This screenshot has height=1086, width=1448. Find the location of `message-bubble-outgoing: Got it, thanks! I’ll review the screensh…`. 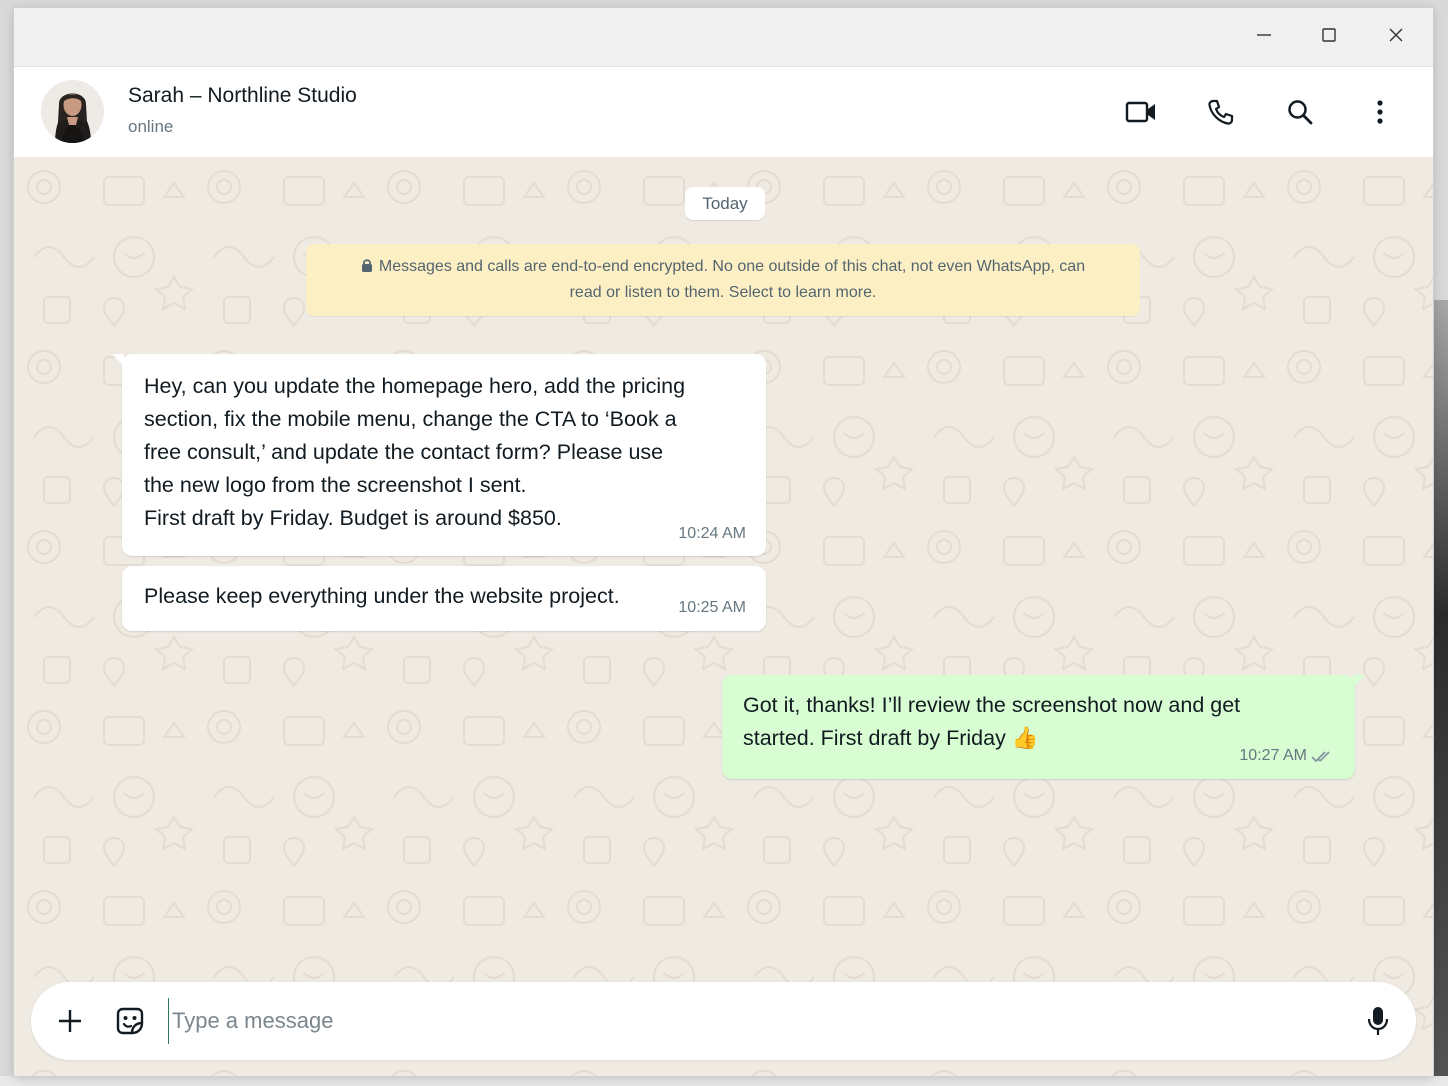

message-bubble-outgoing: Got it, thanks! I’ll review the screensh… is located at coordinates (1043, 727).